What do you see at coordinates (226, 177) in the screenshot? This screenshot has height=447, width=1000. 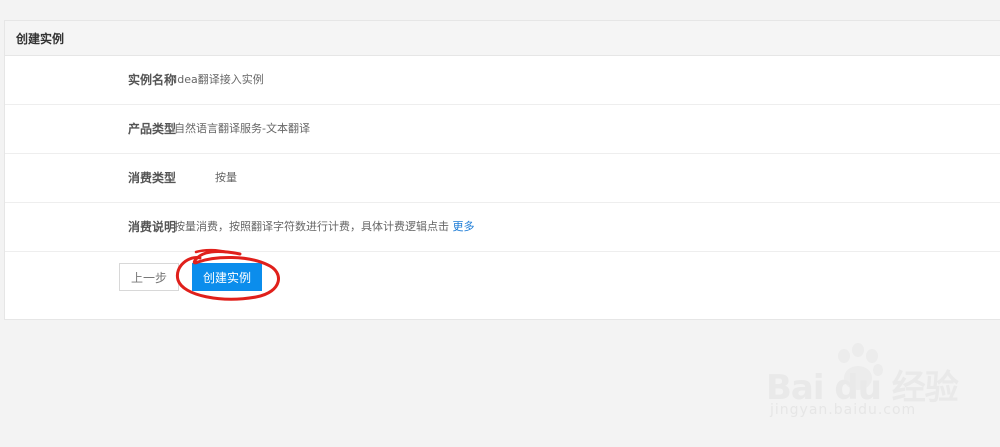 I see `consumption-type-value: 按量` at bounding box center [226, 177].